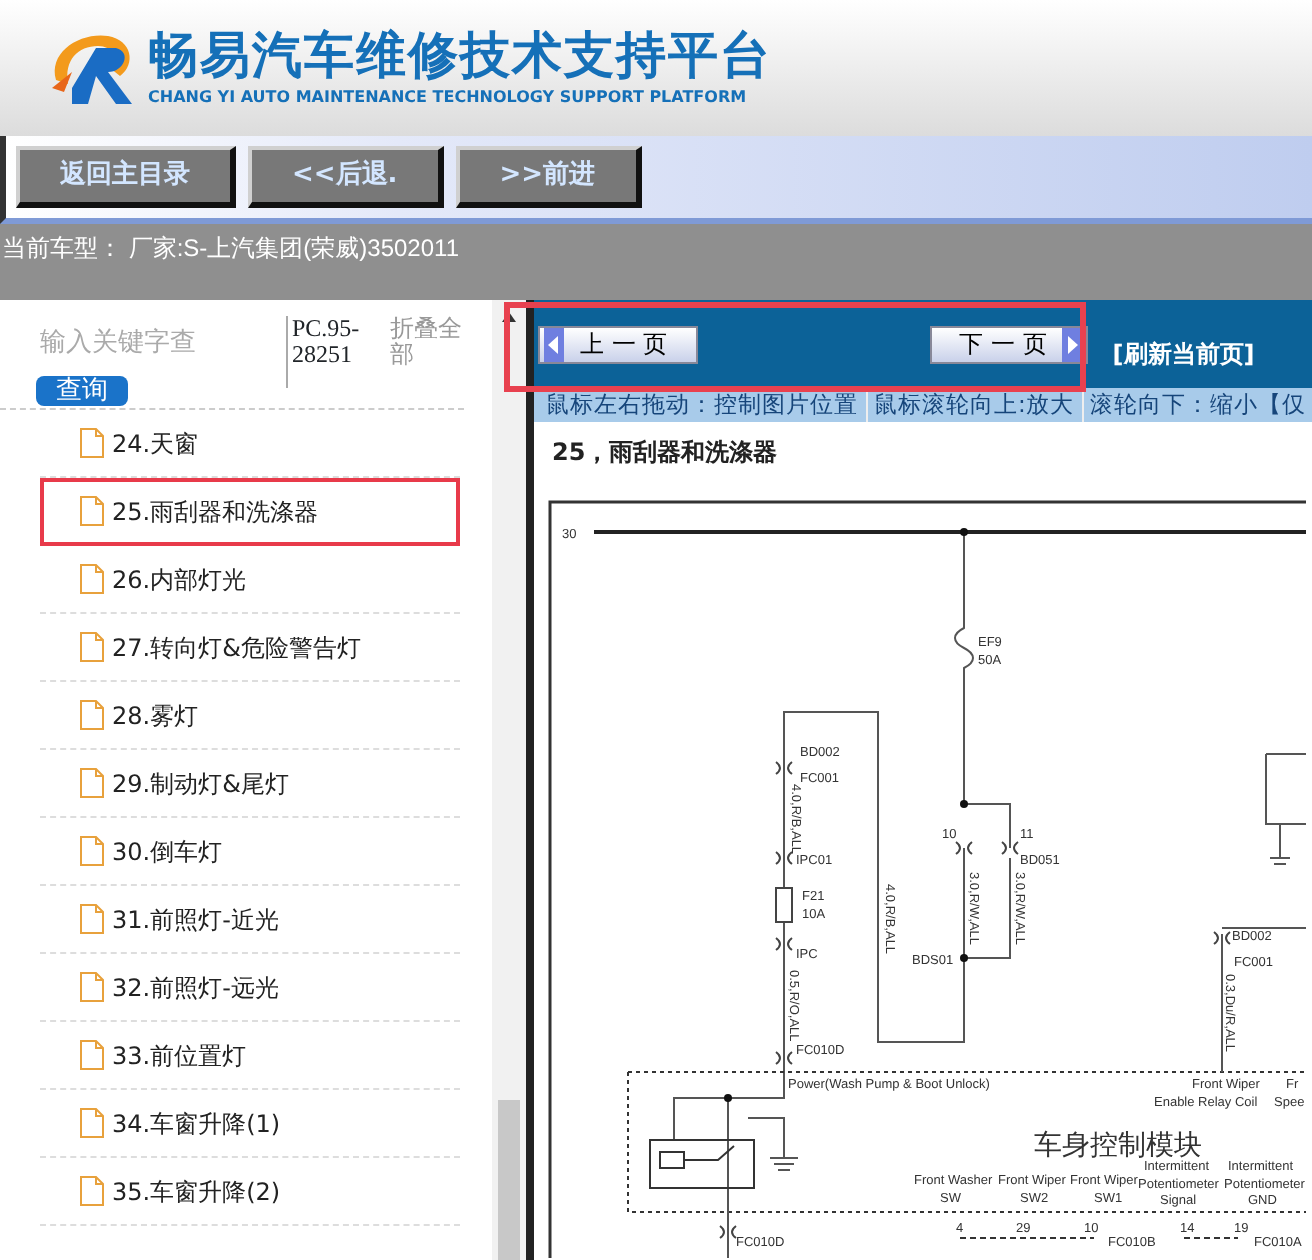 This screenshot has width=1312, height=1260. What do you see at coordinates (250, 784) in the screenshot?
I see `sidebar-item: 29.制动灯&尾灯` at bounding box center [250, 784].